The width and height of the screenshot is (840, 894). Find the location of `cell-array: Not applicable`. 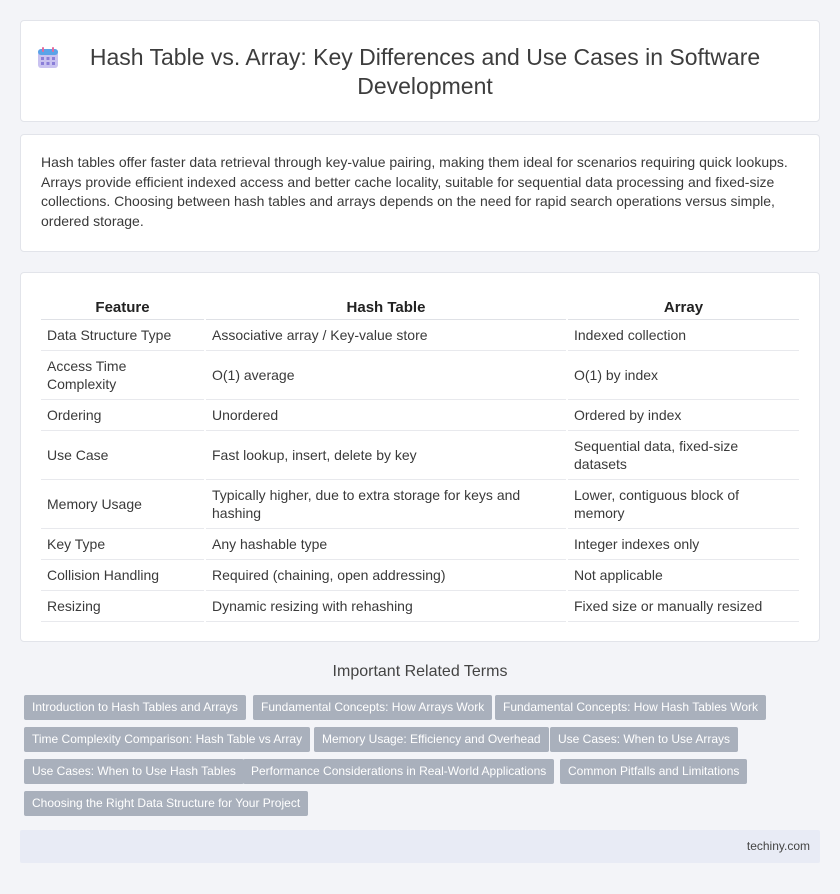

cell-array: Not applicable is located at coordinates (682, 575).